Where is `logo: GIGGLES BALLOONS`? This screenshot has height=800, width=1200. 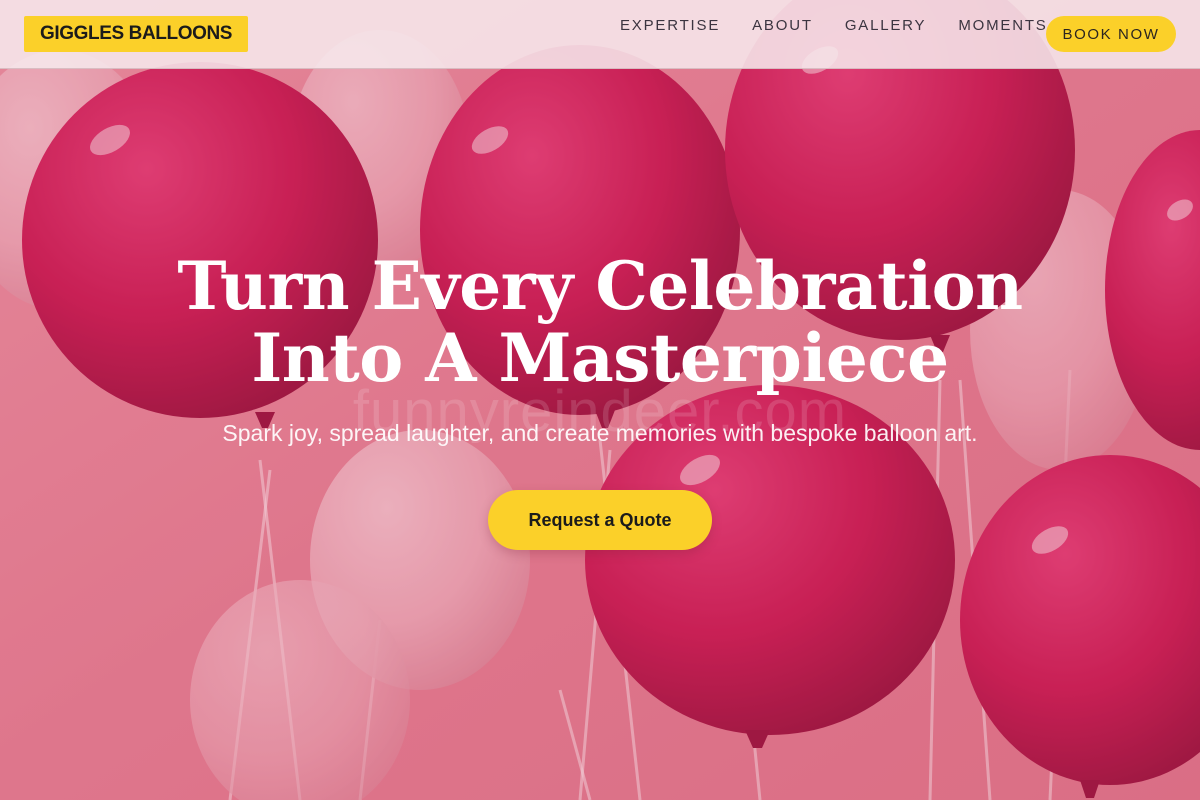 logo: GIGGLES BALLOONS is located at coordinates (136, 34).